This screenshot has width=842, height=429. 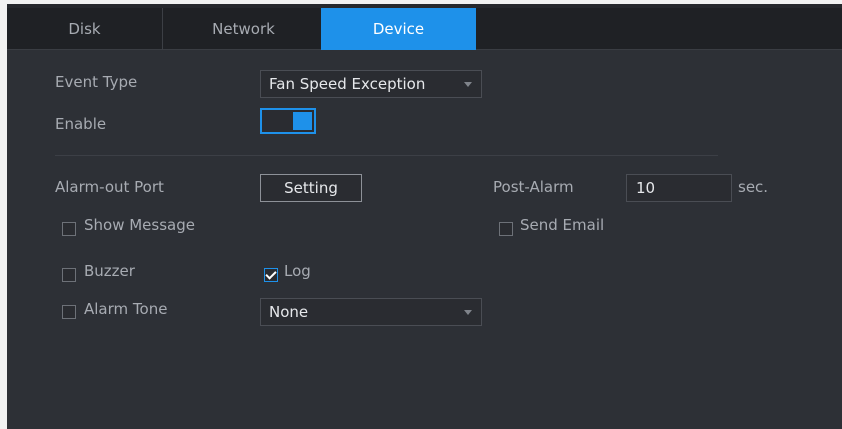 I want to click on tab-device: Device, so click(x=398, y=29).